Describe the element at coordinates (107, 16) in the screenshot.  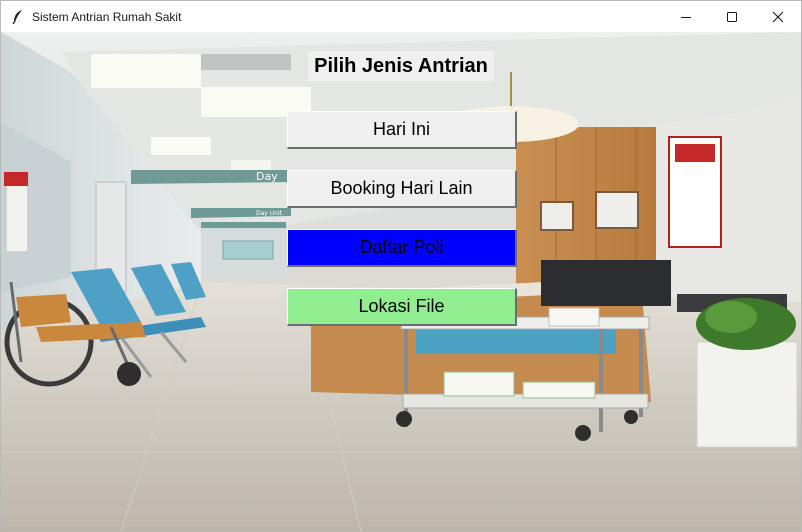
I see `window-title: Sistem Antrian Rumah Sakit` at that location.